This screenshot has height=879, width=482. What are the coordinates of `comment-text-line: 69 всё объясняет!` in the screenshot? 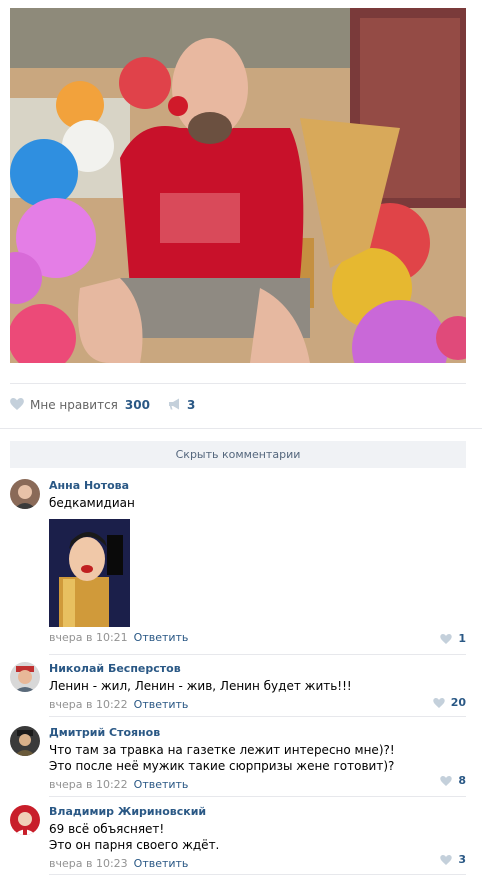 It's located at (107, 829).